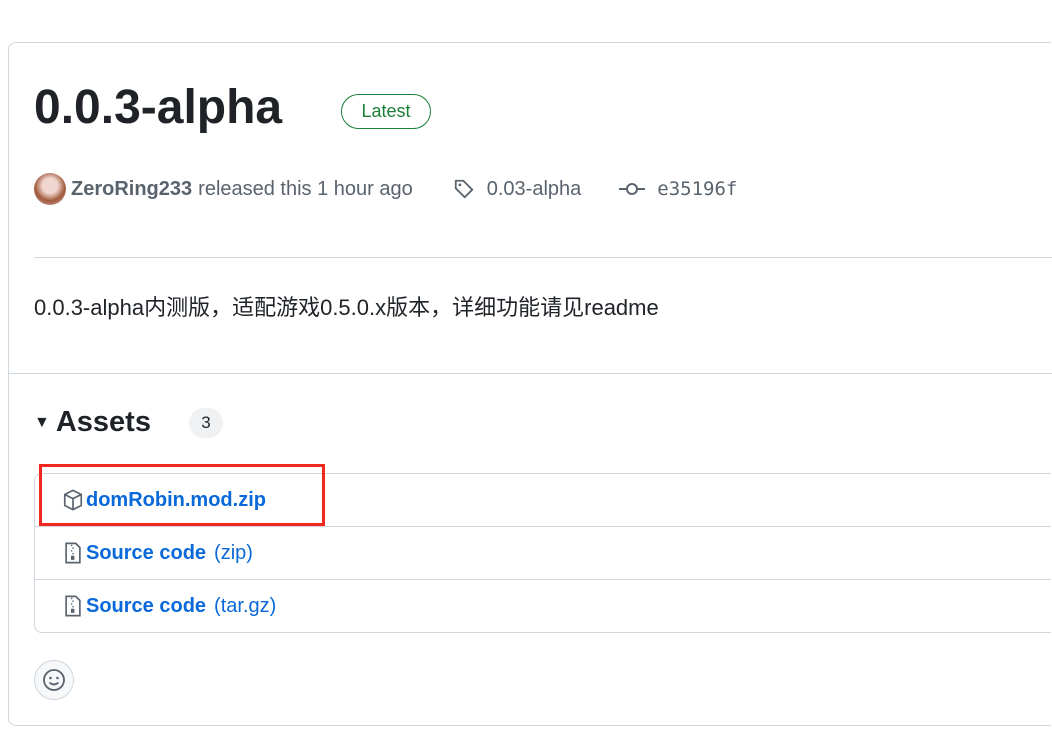 Image resolution: width=1052 pixels, height=730 pixels. I want to click on assets-toggle: ▼ Assets 3, so click(128, 422).